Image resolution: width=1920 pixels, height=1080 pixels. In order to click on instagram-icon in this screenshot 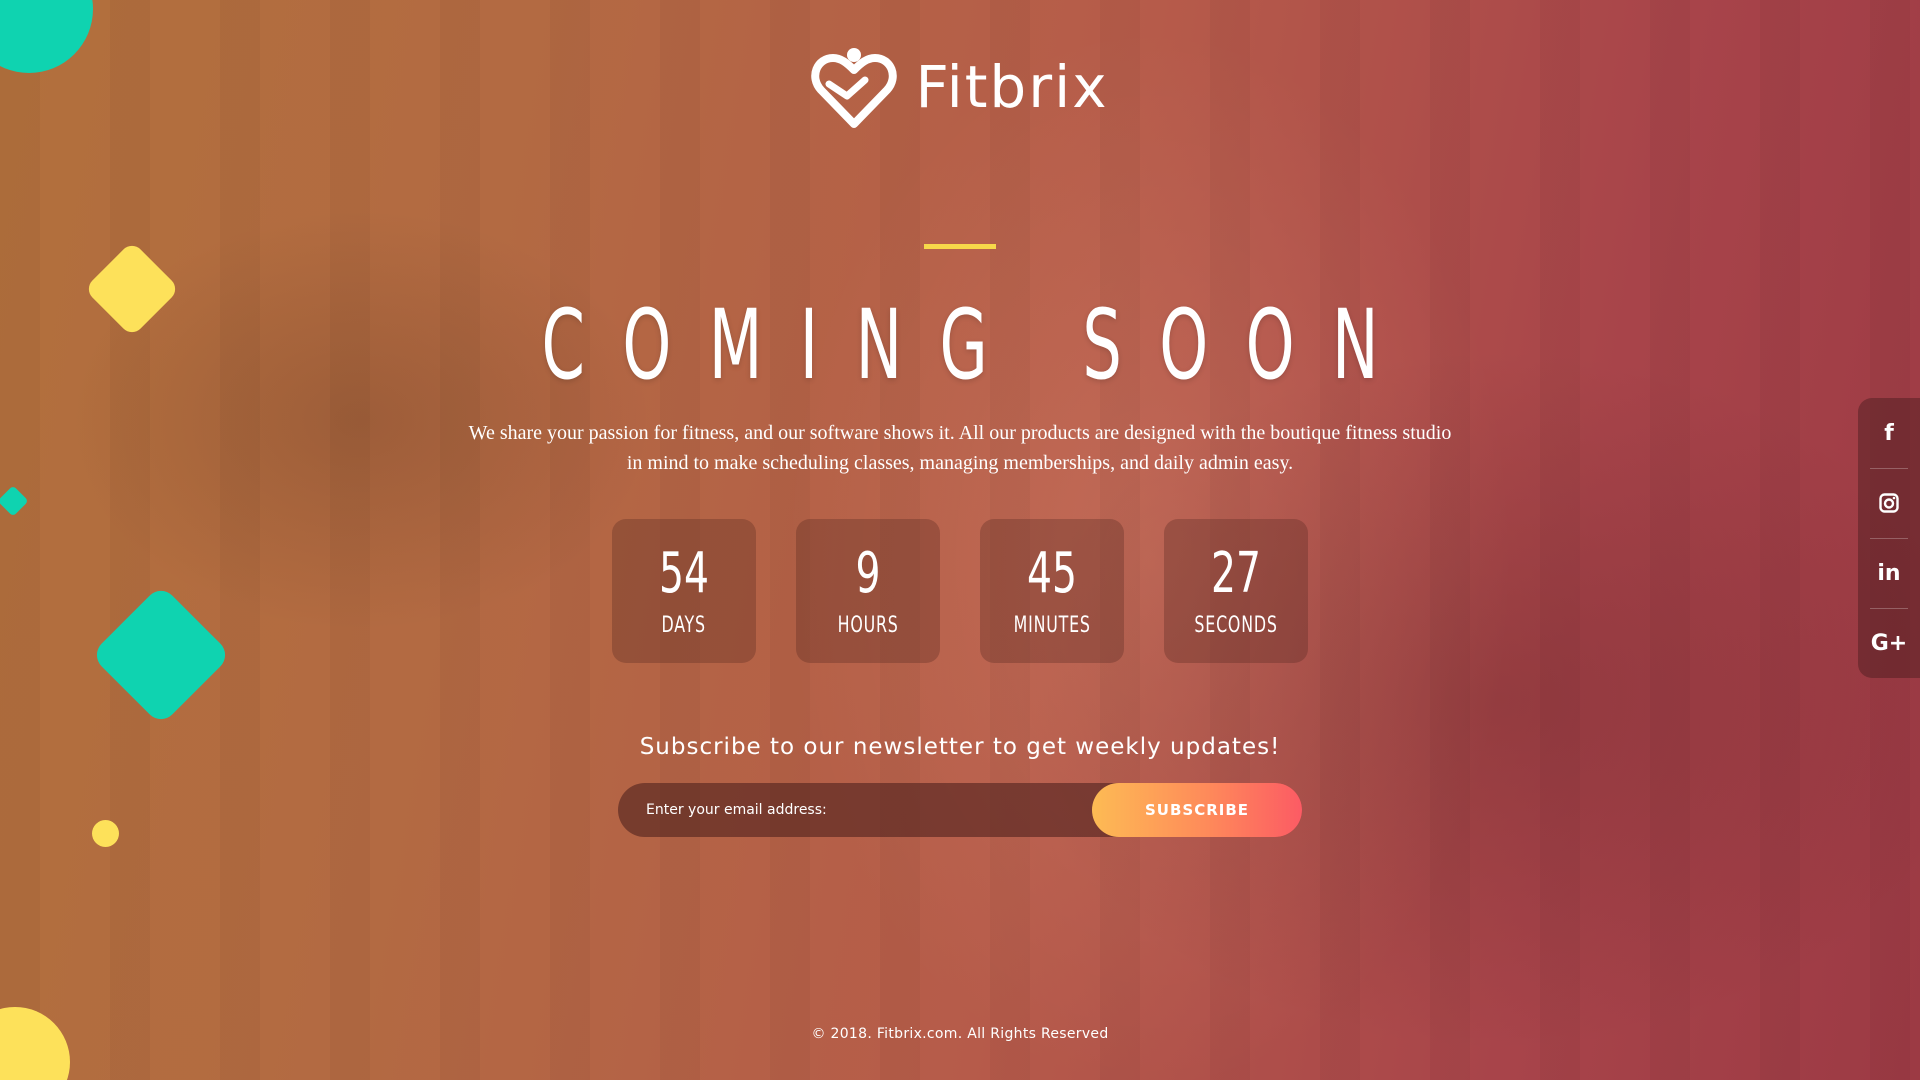, I will do `click(1889, 503)`.